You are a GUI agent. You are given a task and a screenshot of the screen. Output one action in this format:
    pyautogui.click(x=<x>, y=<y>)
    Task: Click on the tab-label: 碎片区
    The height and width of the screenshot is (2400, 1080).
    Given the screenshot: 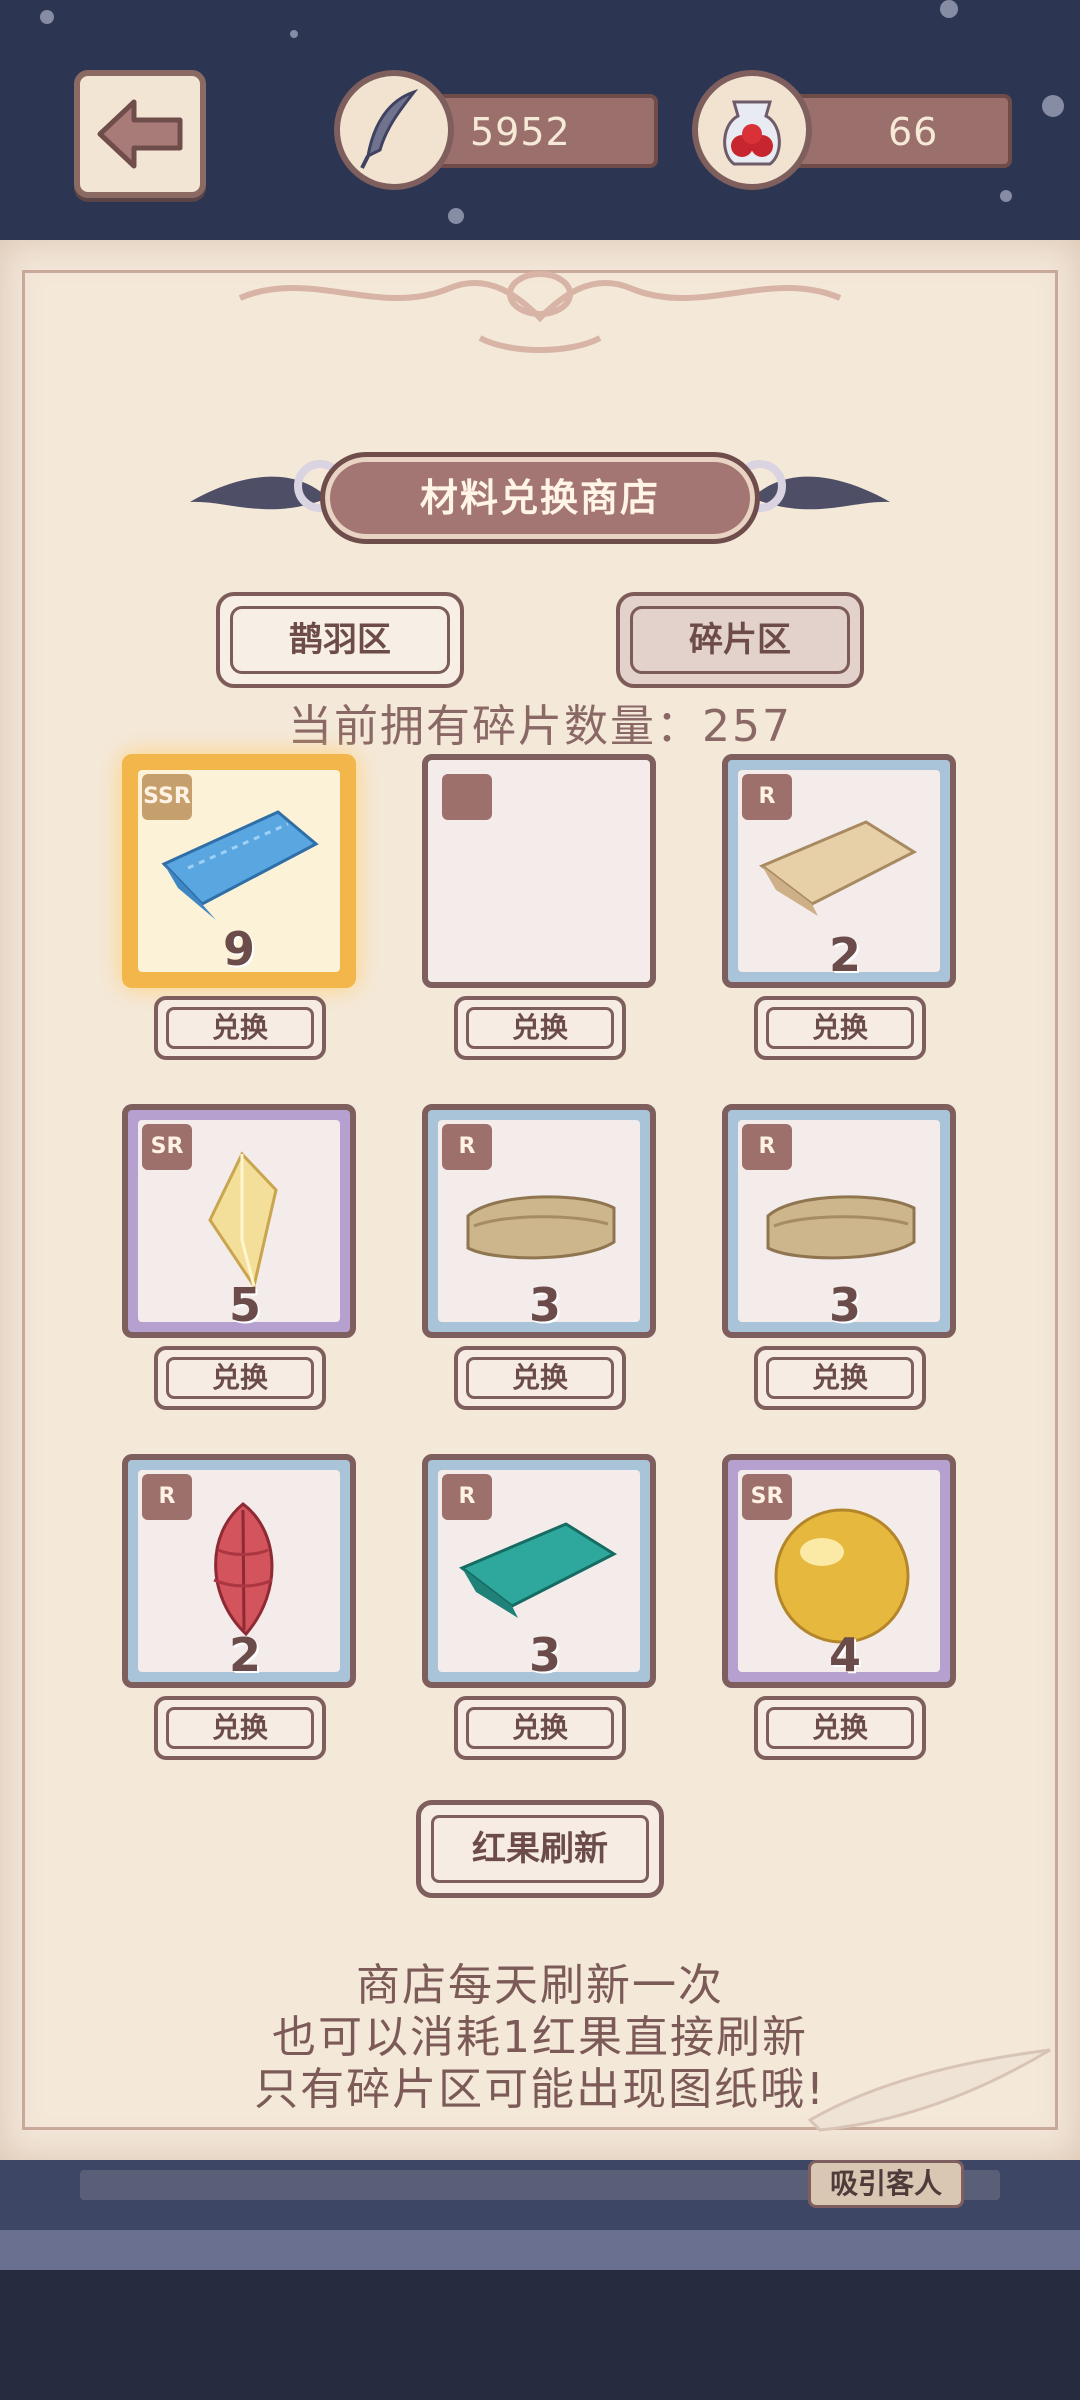 What is the action you would take?
    pyautogui.click(x=740, y=640)
    